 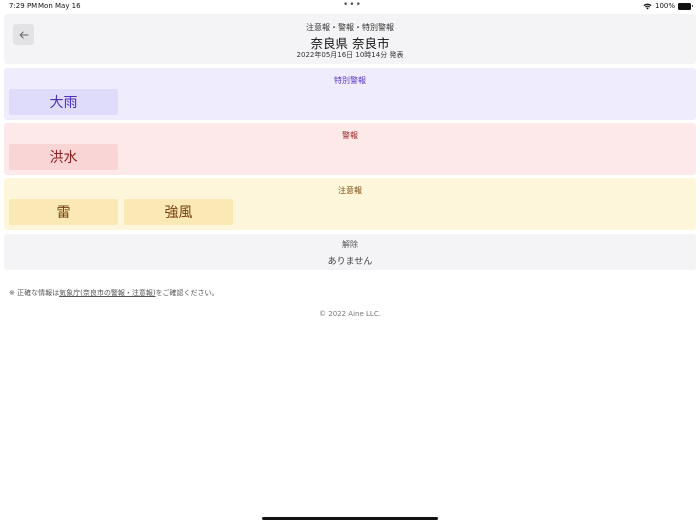 I want to click on special-warning-chip: 大雨, so click(x=63, y=102).